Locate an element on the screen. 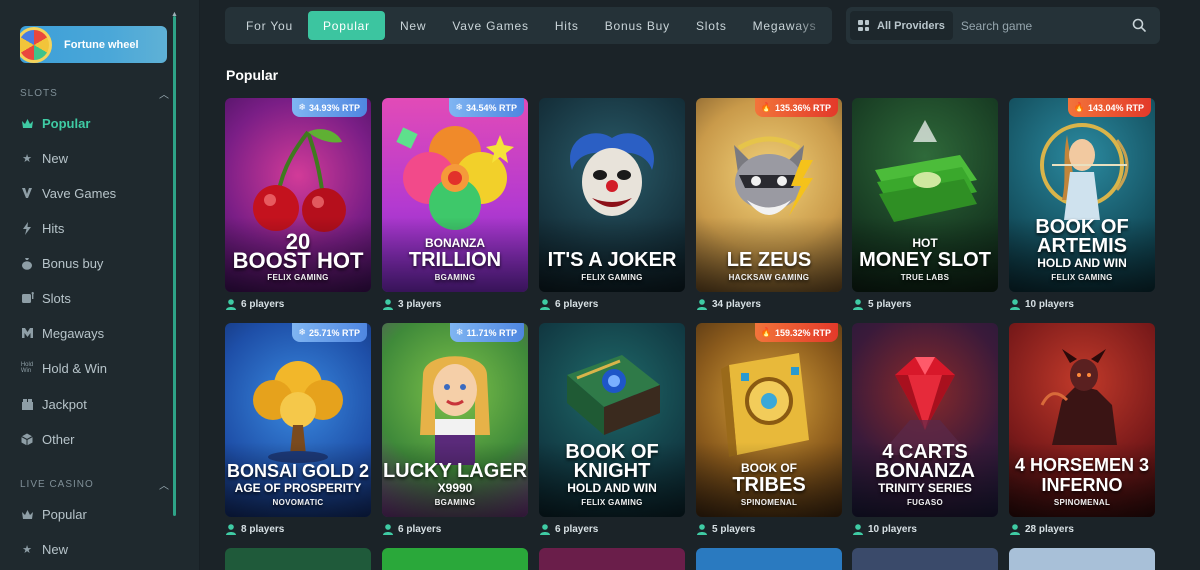 This screenshot has width=1200, height=570. game-title-block: HOT MONEY SLOT TRUE LABS is located at coordinates (925, 260).